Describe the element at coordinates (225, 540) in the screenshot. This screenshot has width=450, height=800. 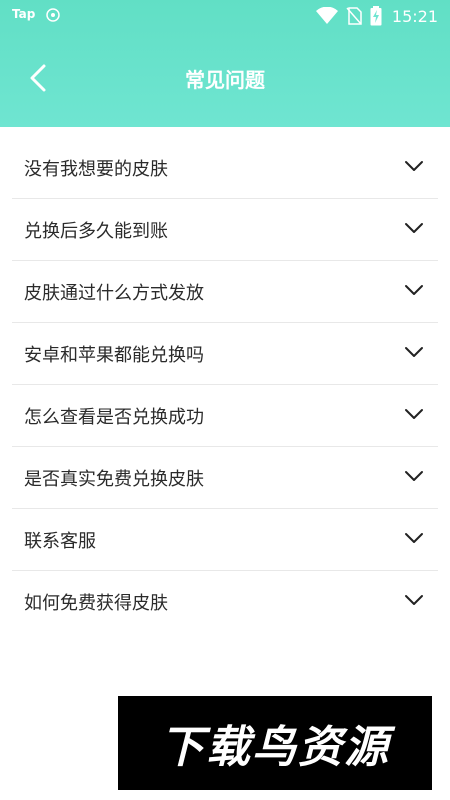
I see `faq-item: 联系客服` at that location.